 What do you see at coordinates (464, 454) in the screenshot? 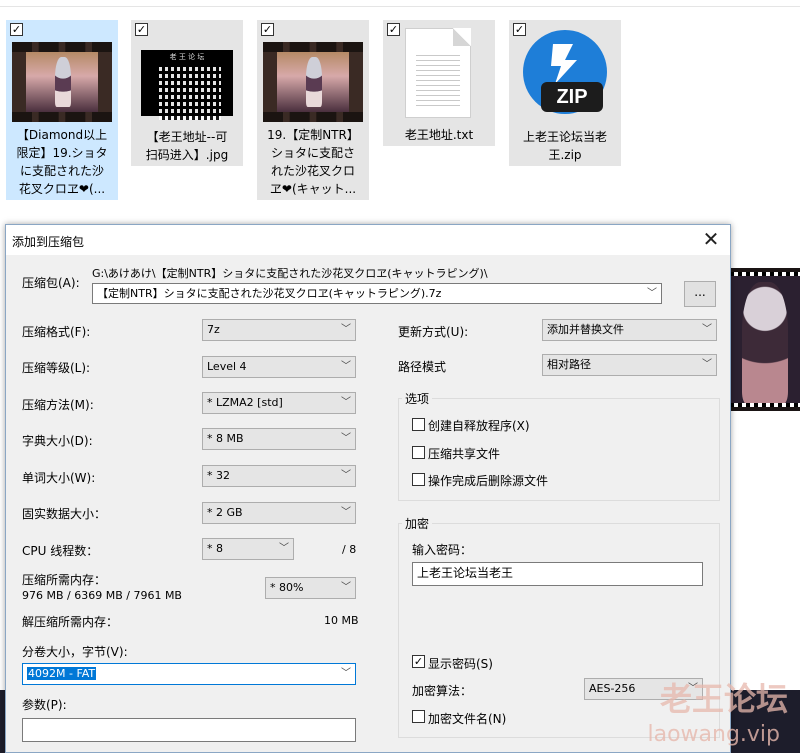
I see `shared-label: 压缩共享文件` at bounding box center [464, 454].